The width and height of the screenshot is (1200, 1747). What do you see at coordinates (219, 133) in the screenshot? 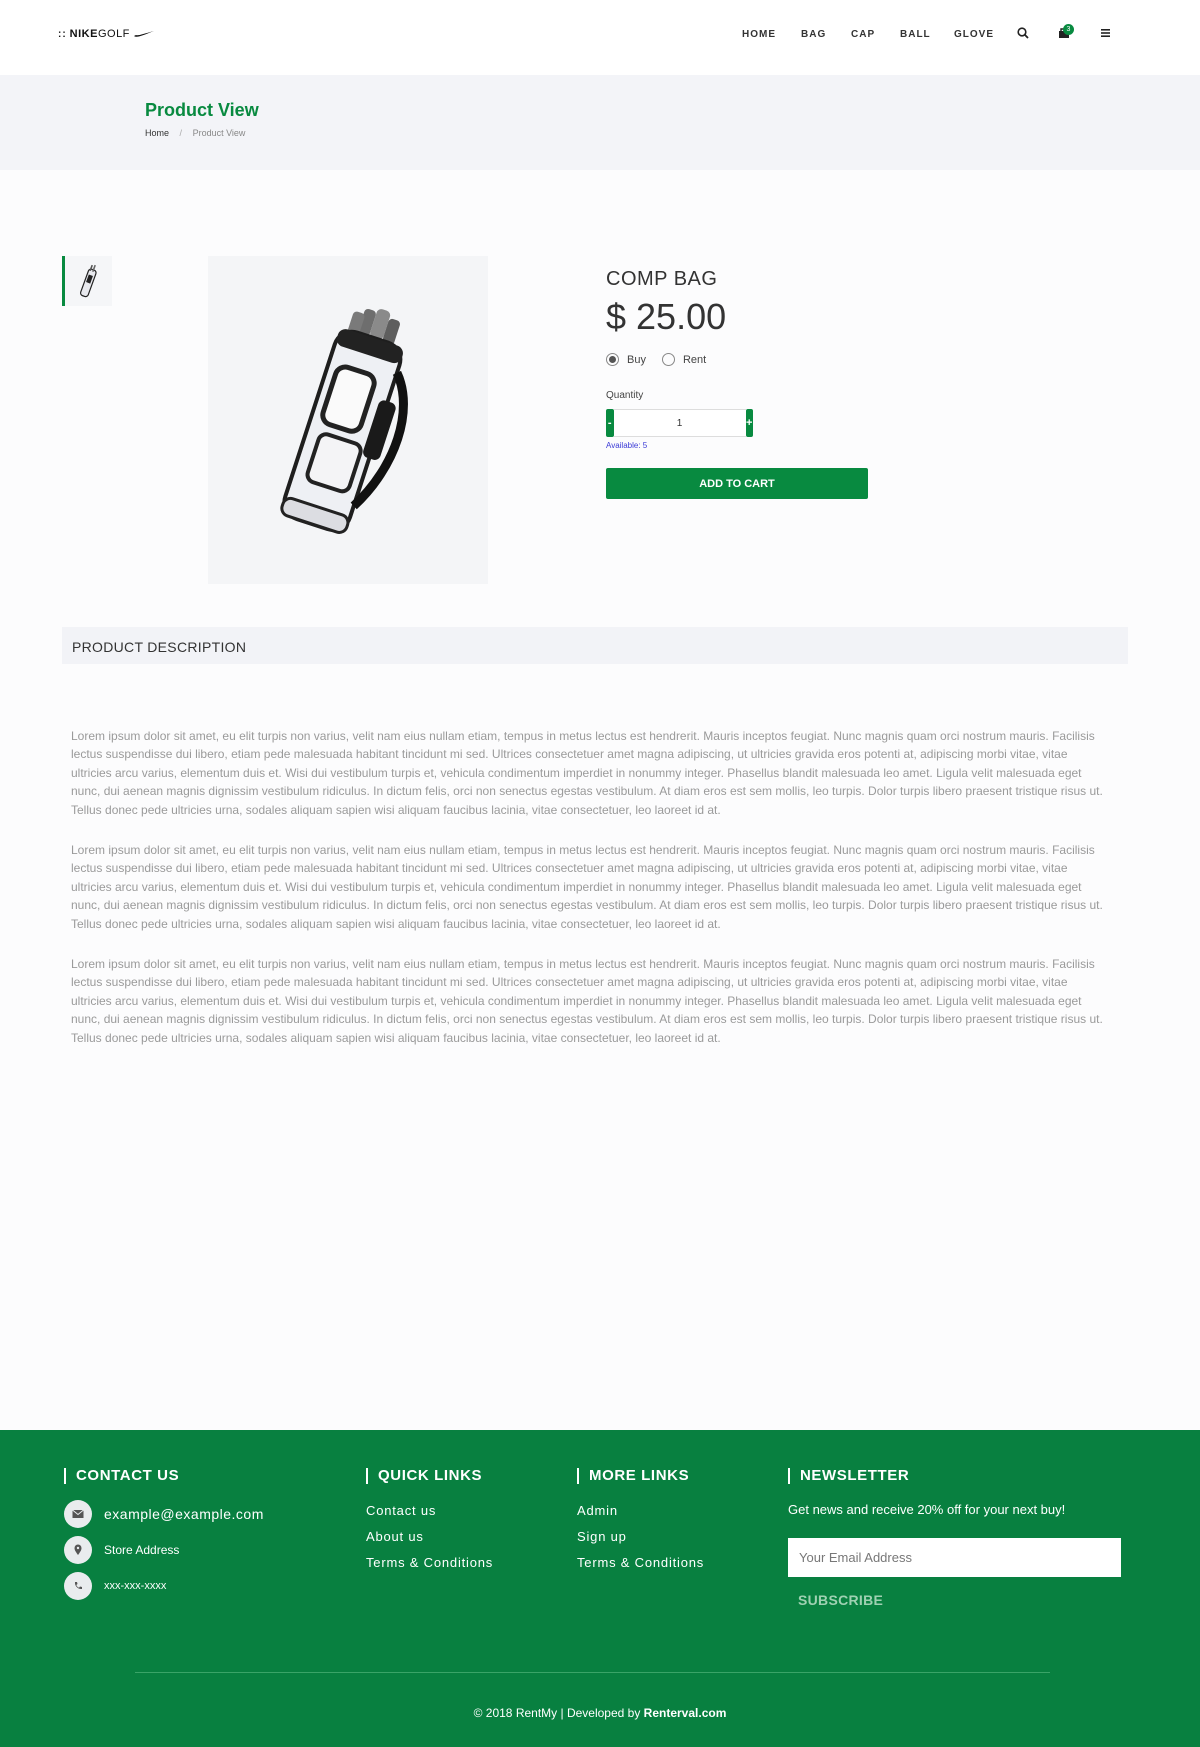
I see `breadcrumb-current: Product View` at bounding box center [219, 133].